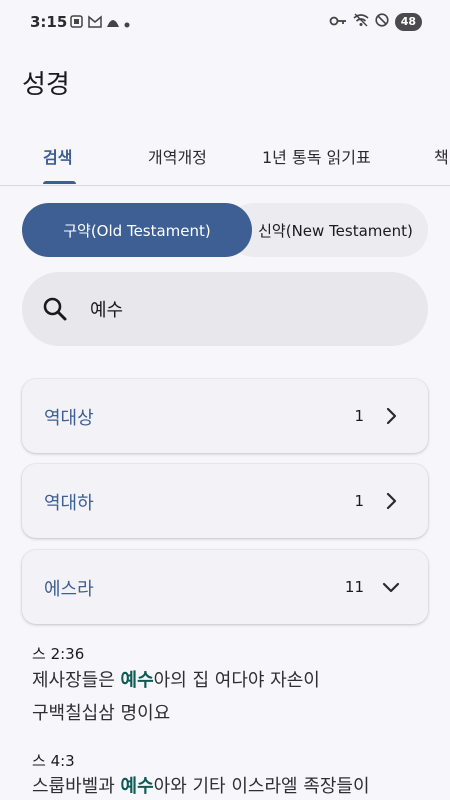  I want to click on old-testament-toggle: 구약(Old Testament), so click(137, 230).